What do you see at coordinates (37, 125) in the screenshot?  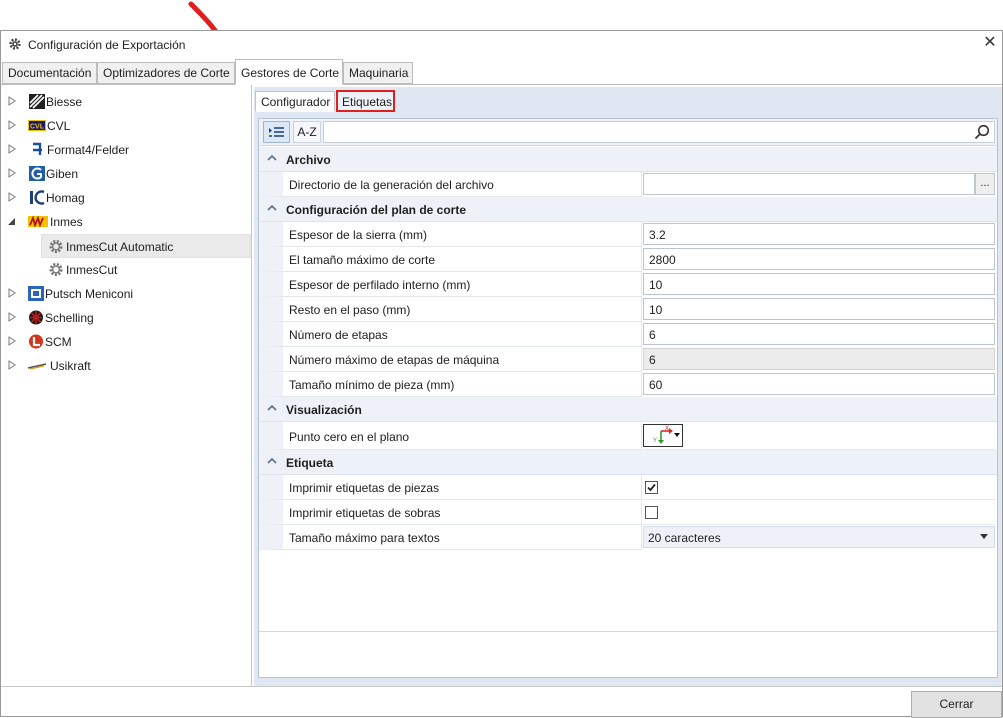 I see `cvl-logo-icon: CVL` at bounding box center [37, 125].